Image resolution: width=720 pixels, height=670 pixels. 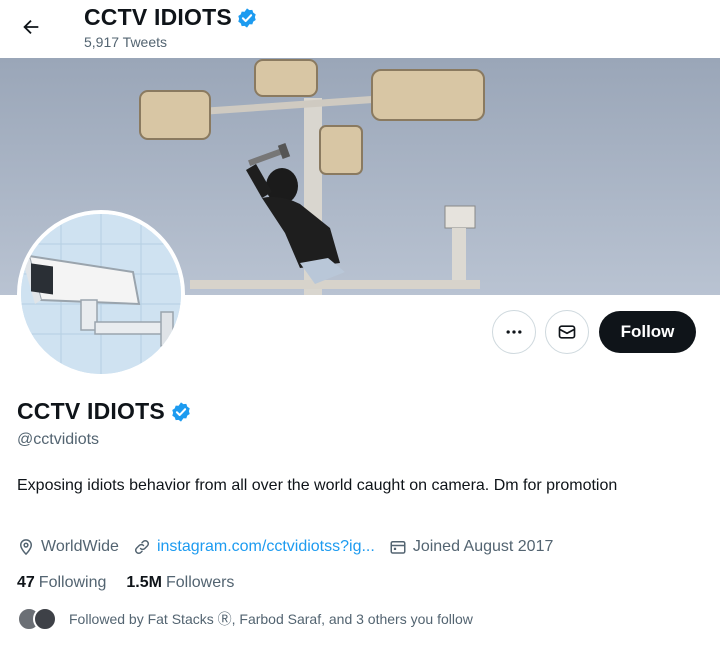 I want to click on tweets-count: 5,917 Tweets, so click(x=126, y=42).